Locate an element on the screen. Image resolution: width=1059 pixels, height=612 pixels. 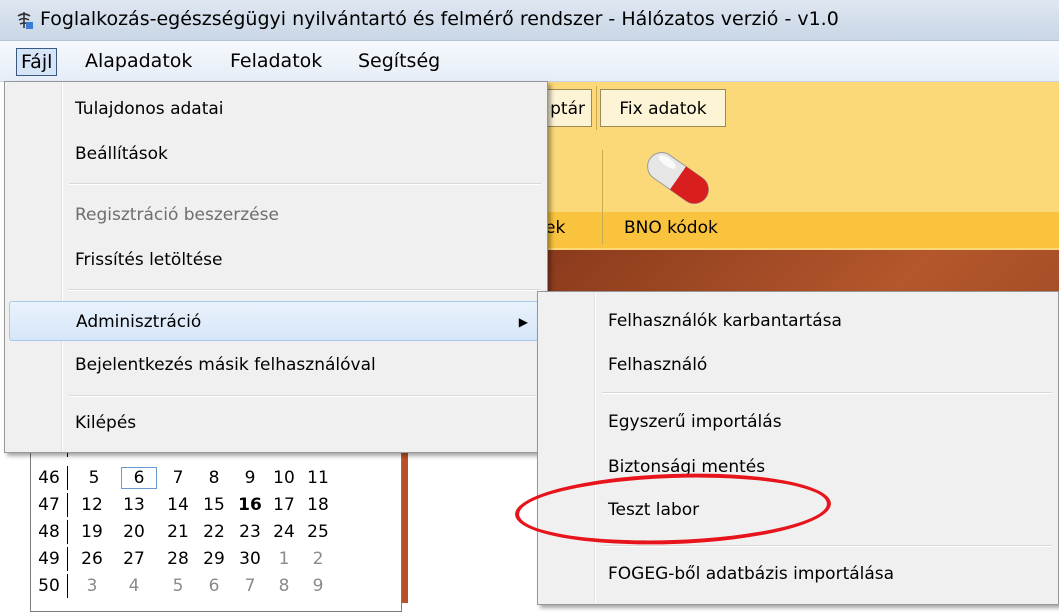
menu-segitseg: Segítség is located at coordinates (399, 61).